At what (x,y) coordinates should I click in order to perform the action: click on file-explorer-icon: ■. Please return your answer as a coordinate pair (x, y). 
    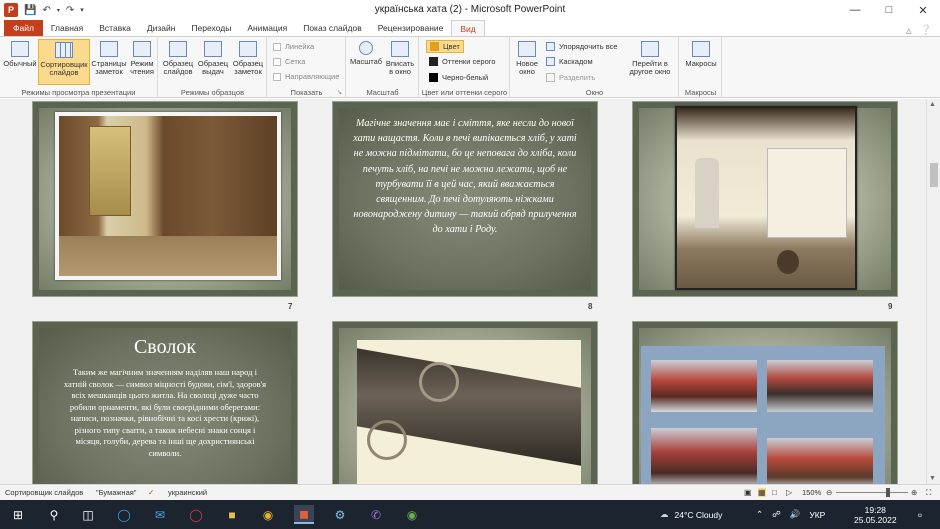
    Looking at the image, I should click on (232, 514).